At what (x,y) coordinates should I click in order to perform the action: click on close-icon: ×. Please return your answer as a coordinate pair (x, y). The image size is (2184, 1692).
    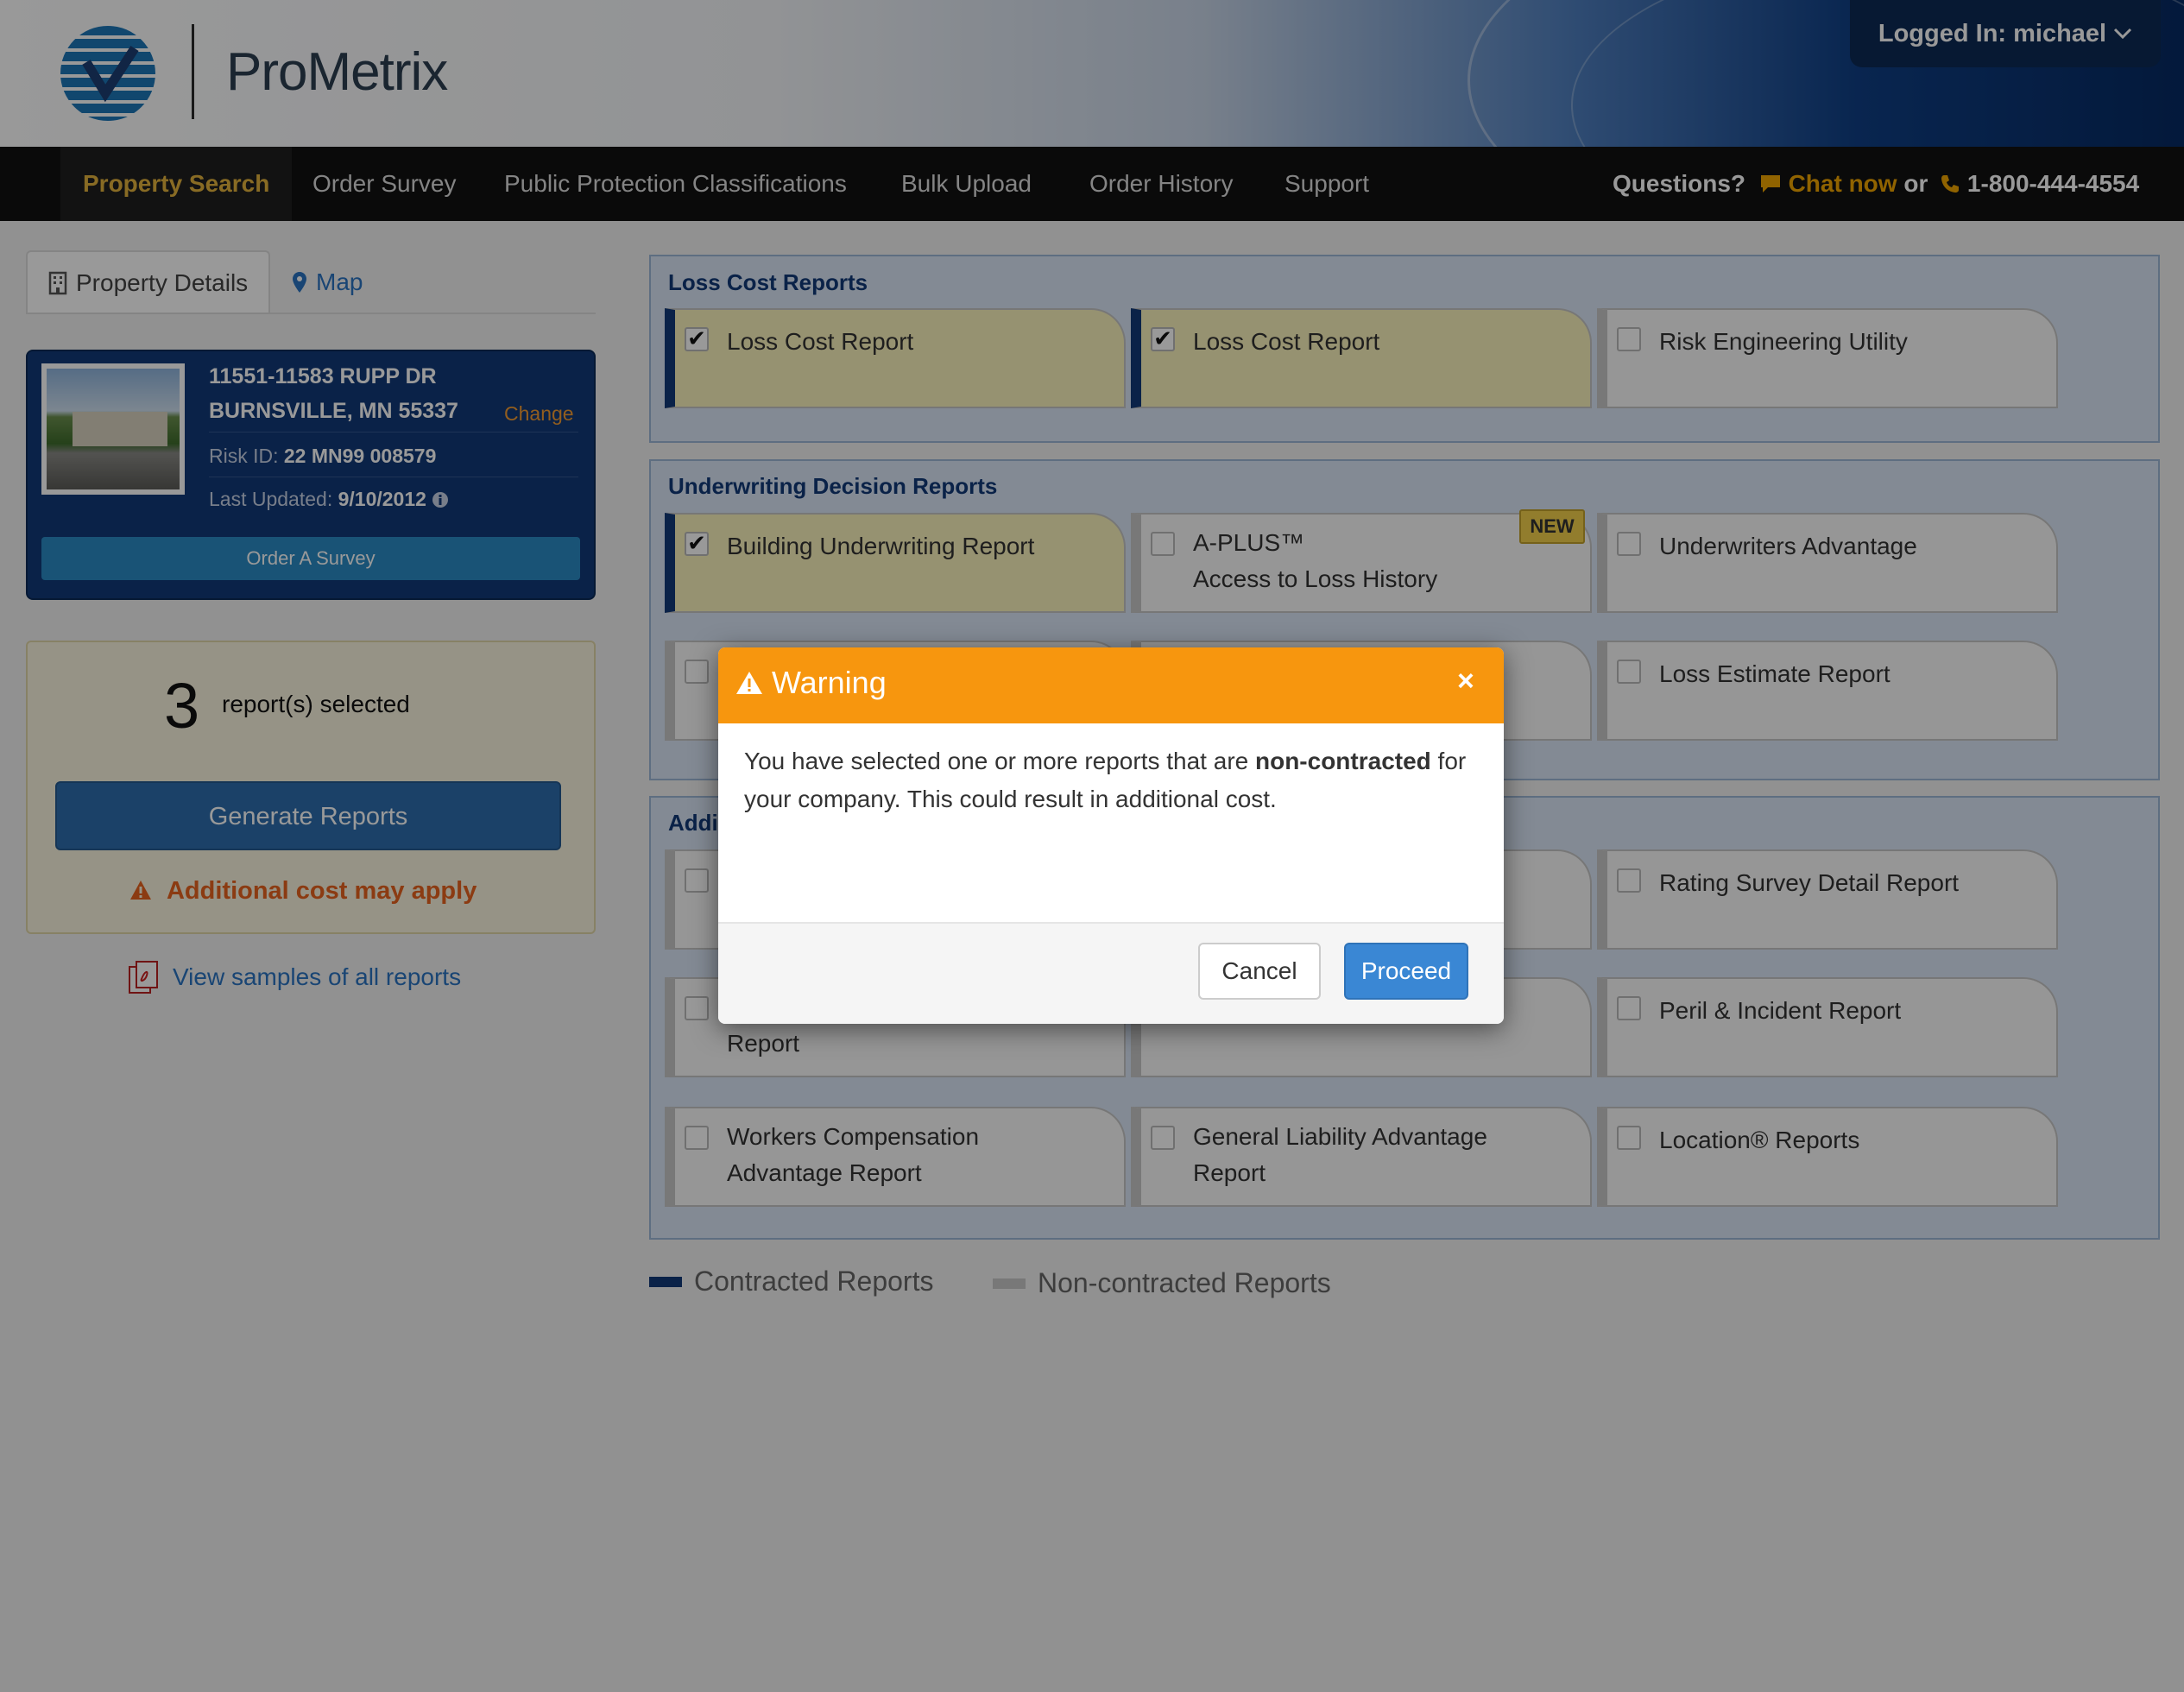
    Looking at the image, I should click on (1466, 681).